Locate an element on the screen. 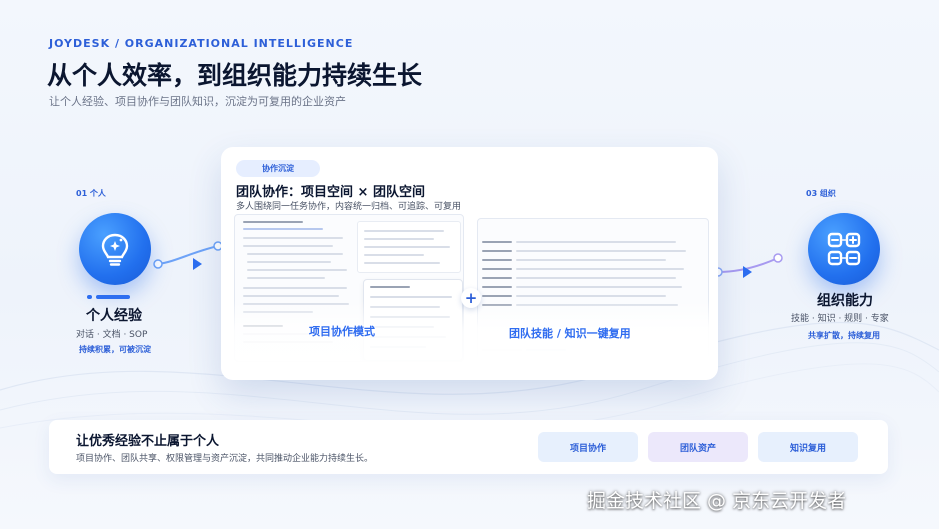  stage-title-org: 组织能力 is located at coordinates (845, 301).